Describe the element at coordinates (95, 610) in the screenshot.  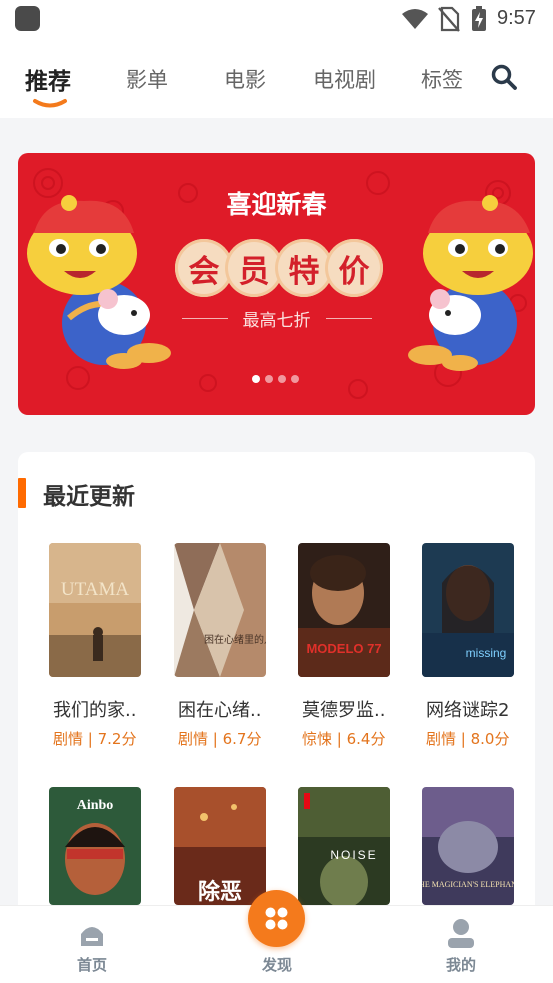
I see `movie-poster: UTAMA` at that location.